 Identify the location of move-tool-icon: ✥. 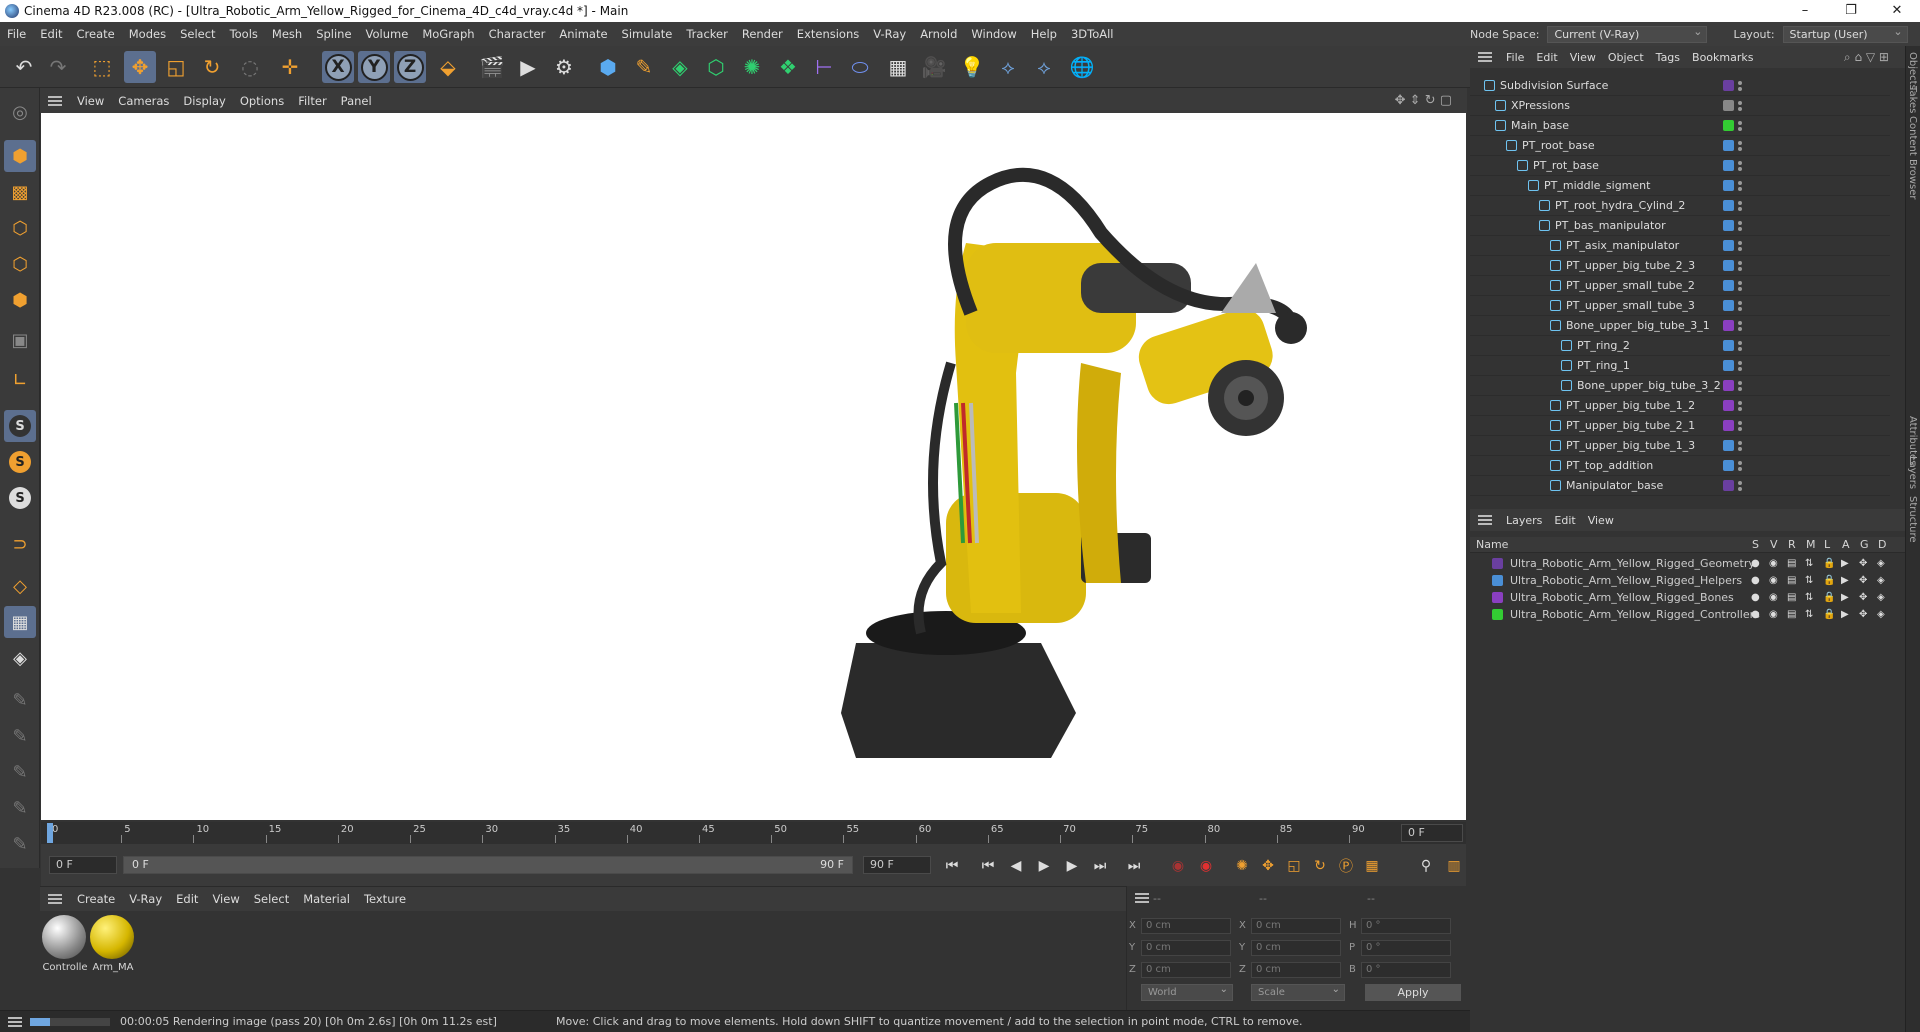
(140, 67).